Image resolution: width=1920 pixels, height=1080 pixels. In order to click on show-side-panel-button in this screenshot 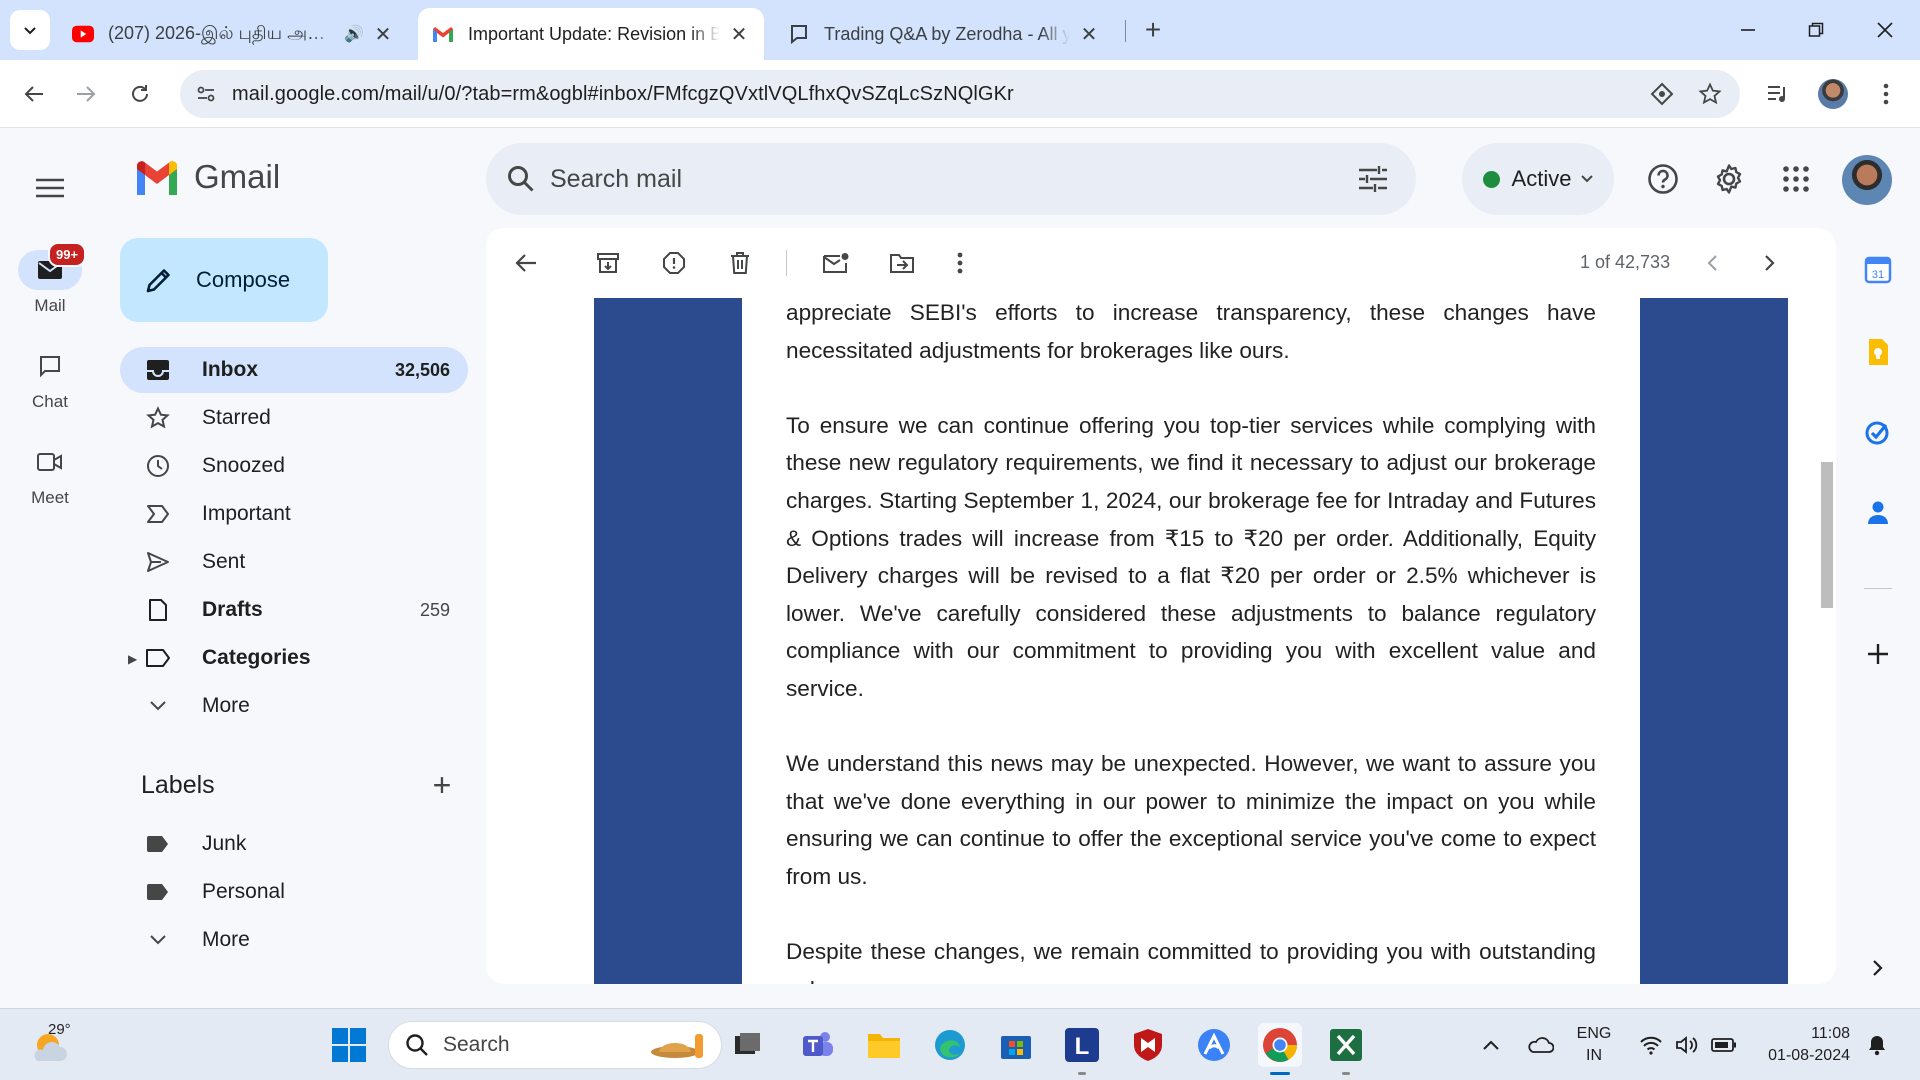, I will do `click(1878, 968)`.